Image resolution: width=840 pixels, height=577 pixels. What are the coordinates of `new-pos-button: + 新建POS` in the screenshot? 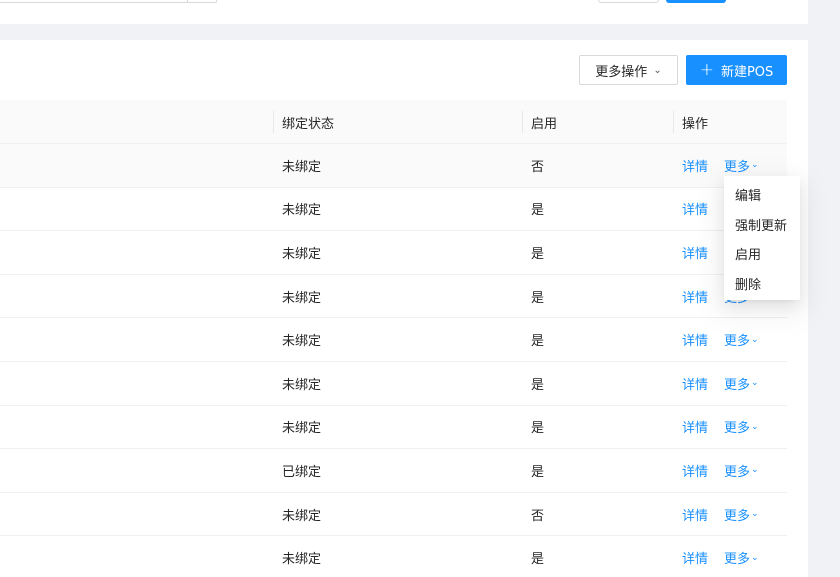 It's located at (736, 70).